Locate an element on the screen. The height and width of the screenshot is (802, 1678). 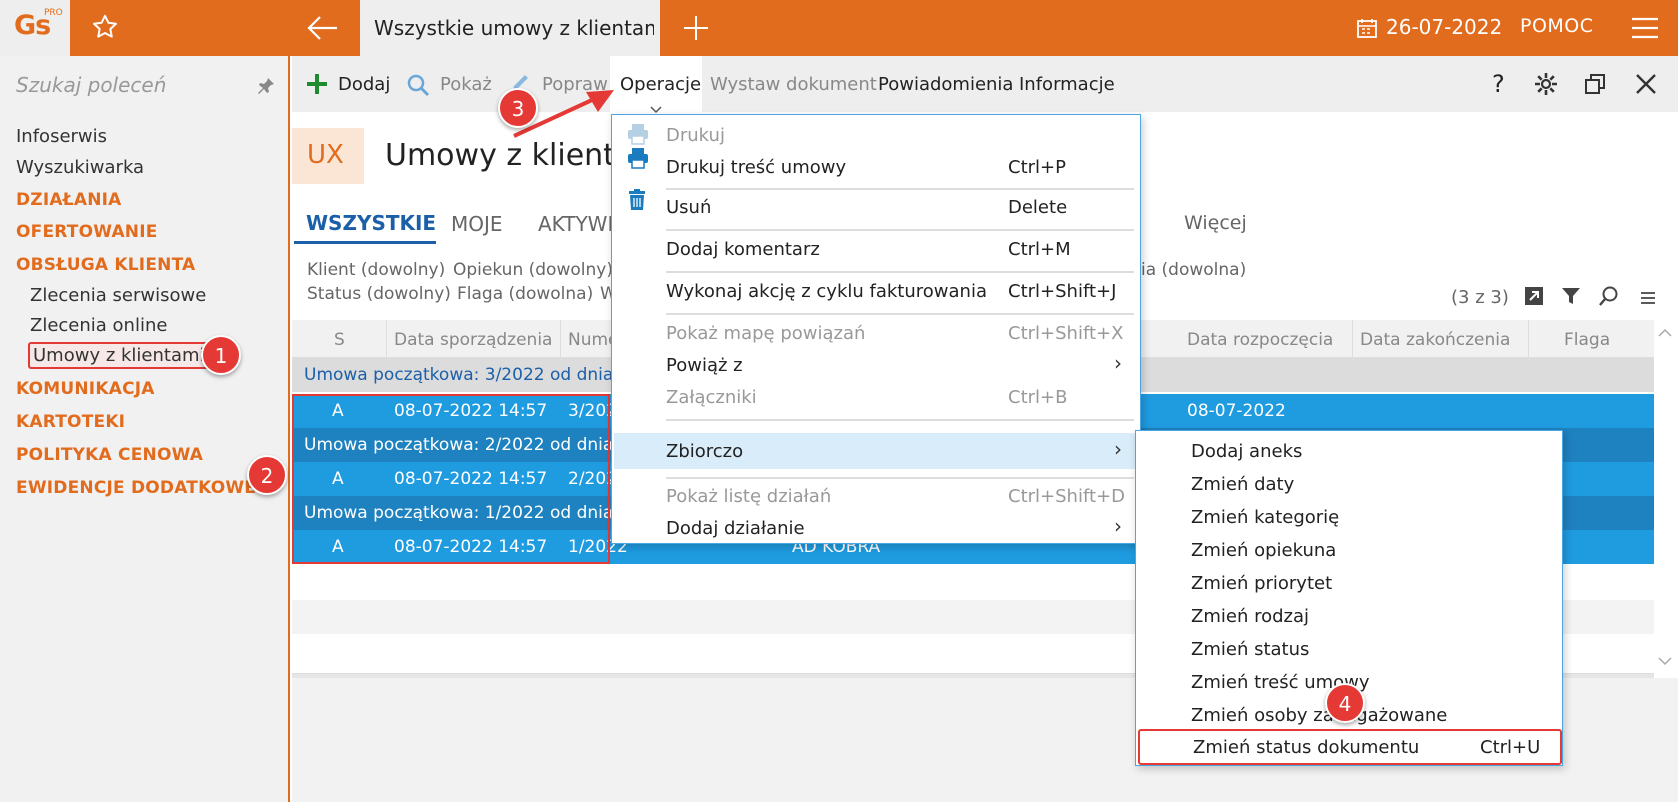
group-label: Umowa początkowa: 3/2022 od dnia is located at coordinates (459, 375).